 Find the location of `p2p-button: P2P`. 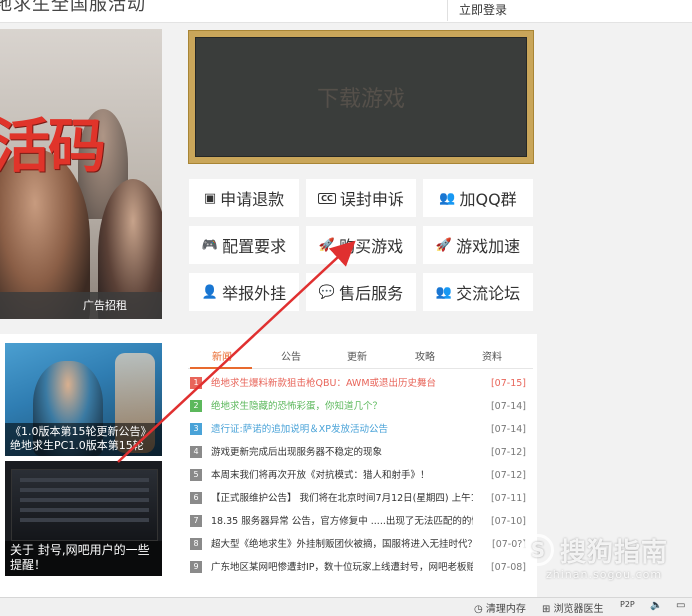

p2p-button: P2P is located at coordinates (627, 604).